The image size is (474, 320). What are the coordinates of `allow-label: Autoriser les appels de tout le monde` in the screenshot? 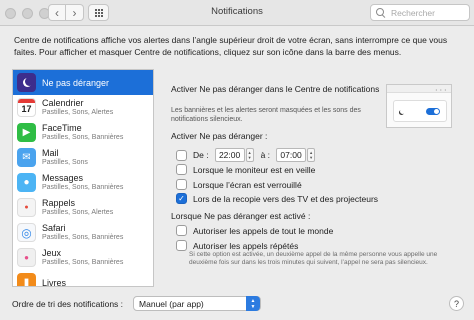 It's located at (263, 230).